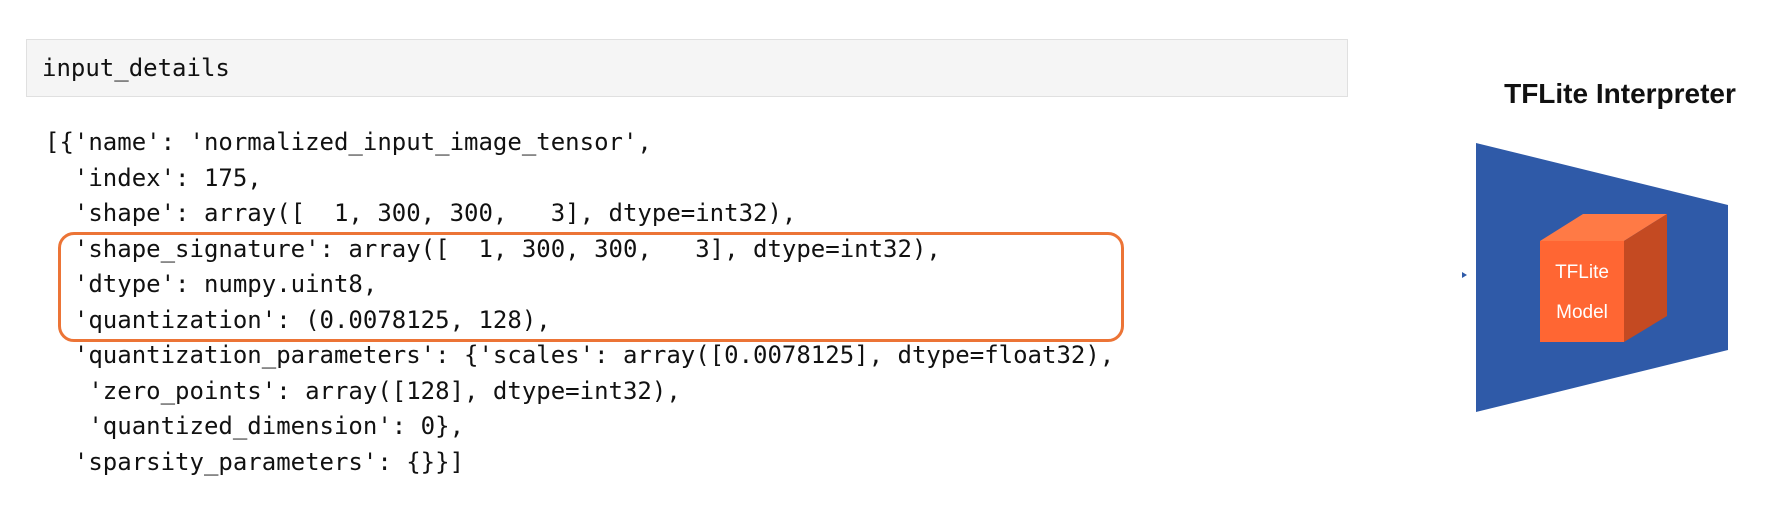  Describe the element at coordinates (1464, 275) in the screenshot. I see `arrow-marker` at that location.